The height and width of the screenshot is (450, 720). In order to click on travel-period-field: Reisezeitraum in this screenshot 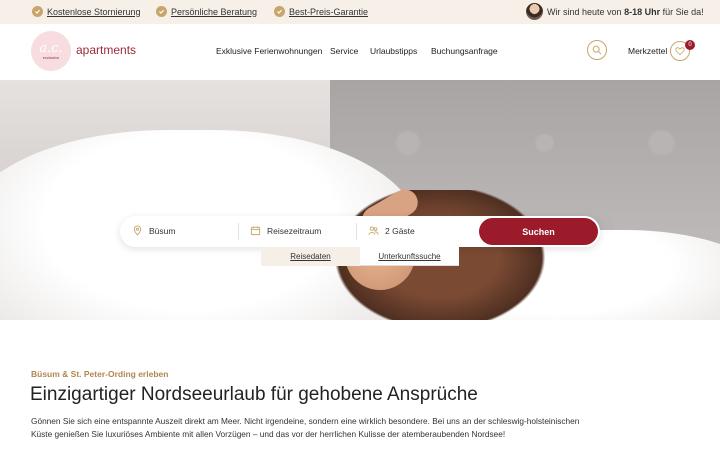, I will do `click(285, 230)`.